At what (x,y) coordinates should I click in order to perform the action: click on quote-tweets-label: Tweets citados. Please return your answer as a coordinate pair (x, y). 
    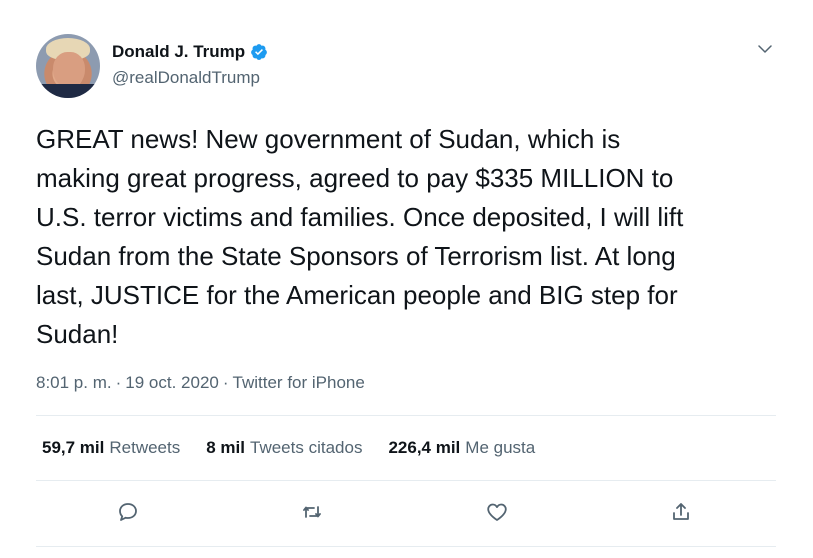
    Looking at the image, I should click on (306, 447).